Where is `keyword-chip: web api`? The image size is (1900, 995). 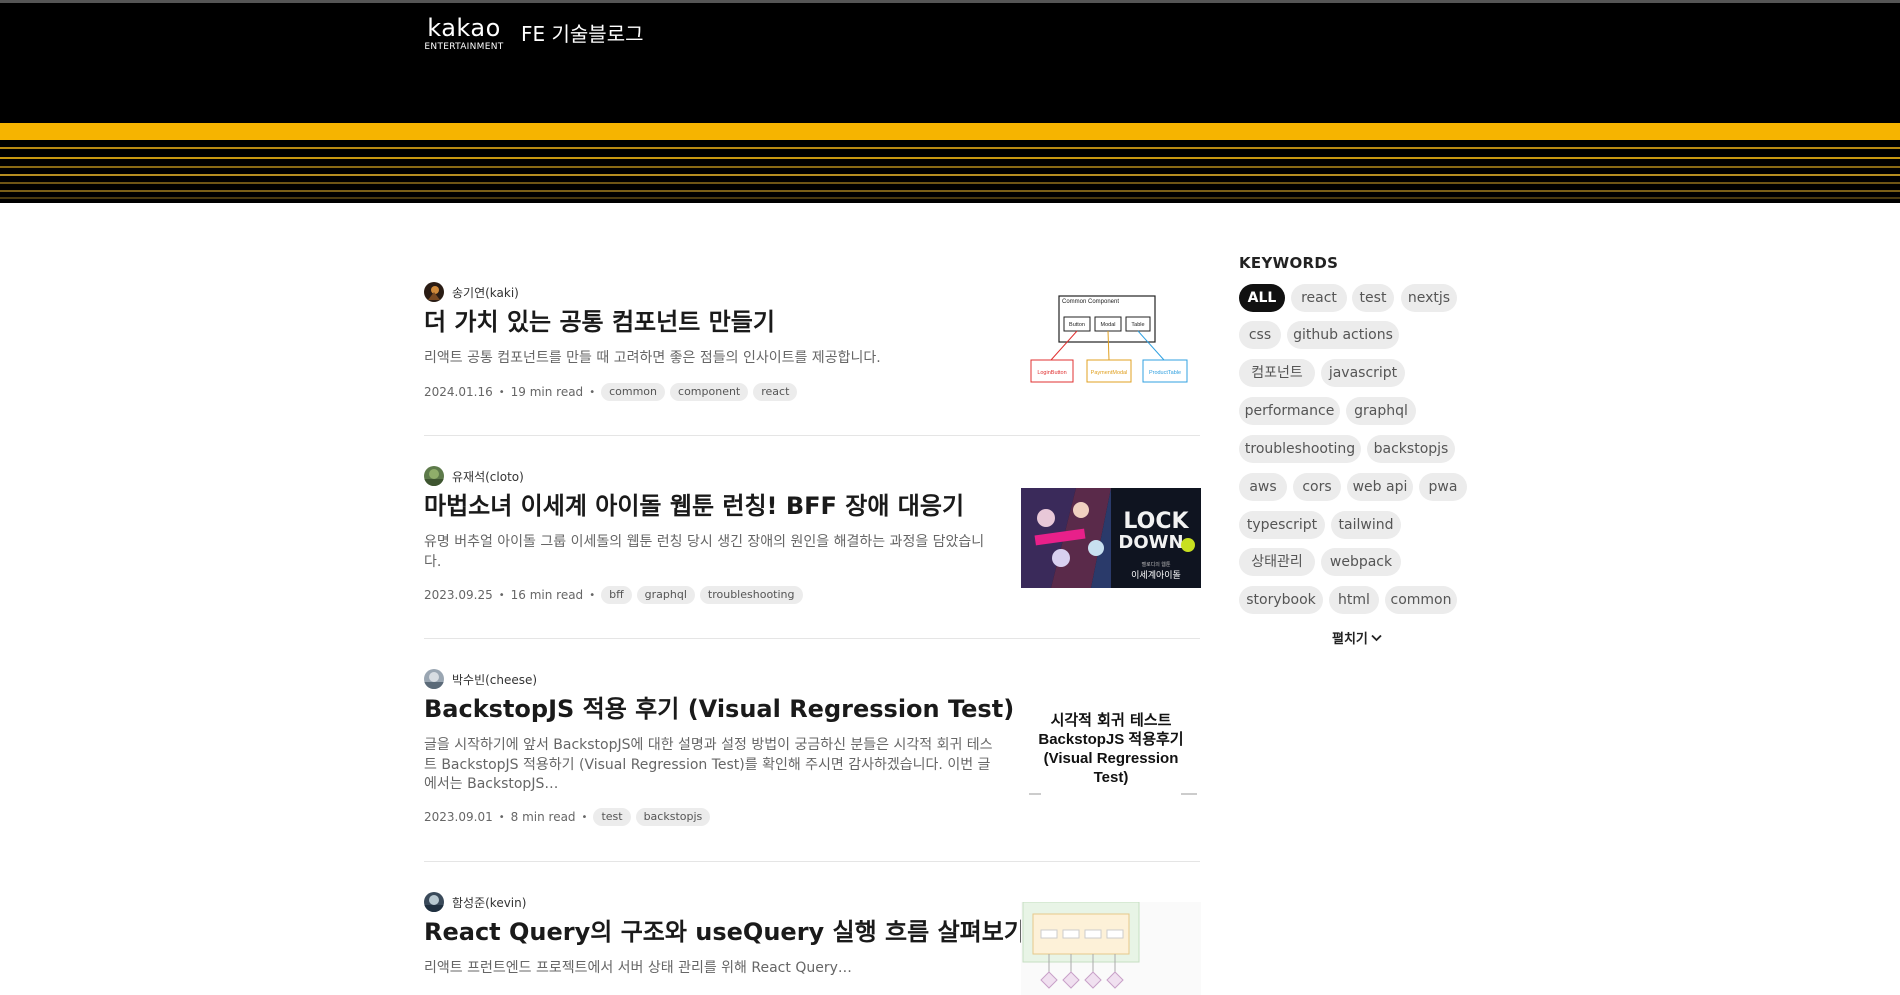 keyword-chip: web api is located at coordinates (1380, 487).